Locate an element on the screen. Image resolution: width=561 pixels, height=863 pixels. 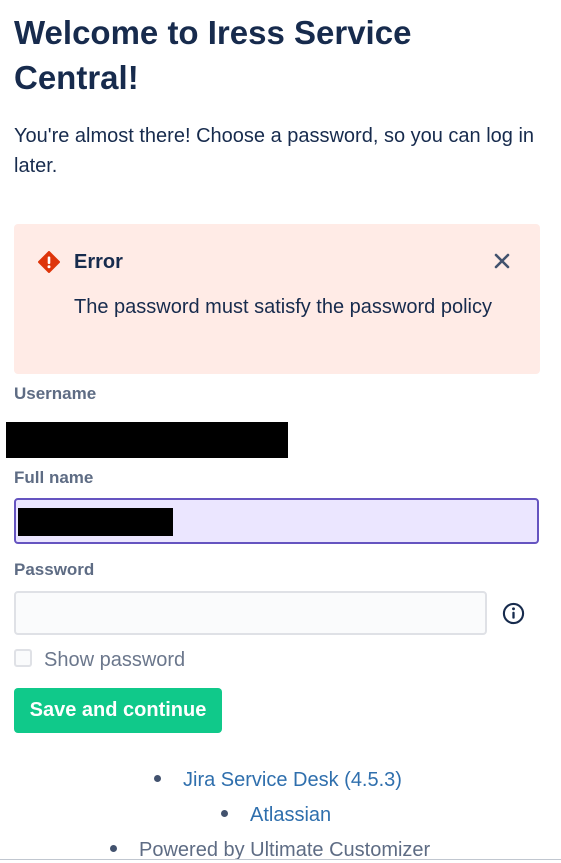
footer-item-atlassian: Atlassian is located at coordinates (276, 815).